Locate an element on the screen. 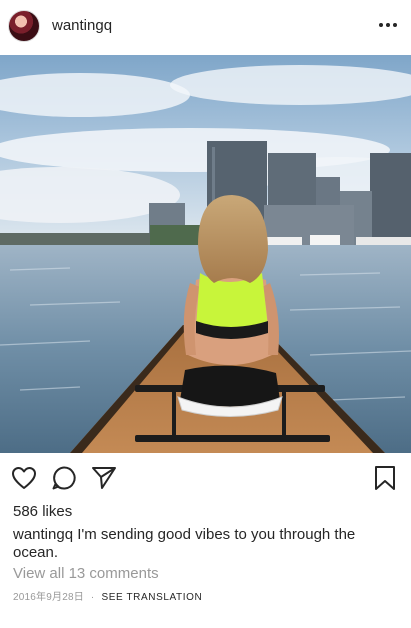  caption-username: wantingq is located at coordinates (43, 534).